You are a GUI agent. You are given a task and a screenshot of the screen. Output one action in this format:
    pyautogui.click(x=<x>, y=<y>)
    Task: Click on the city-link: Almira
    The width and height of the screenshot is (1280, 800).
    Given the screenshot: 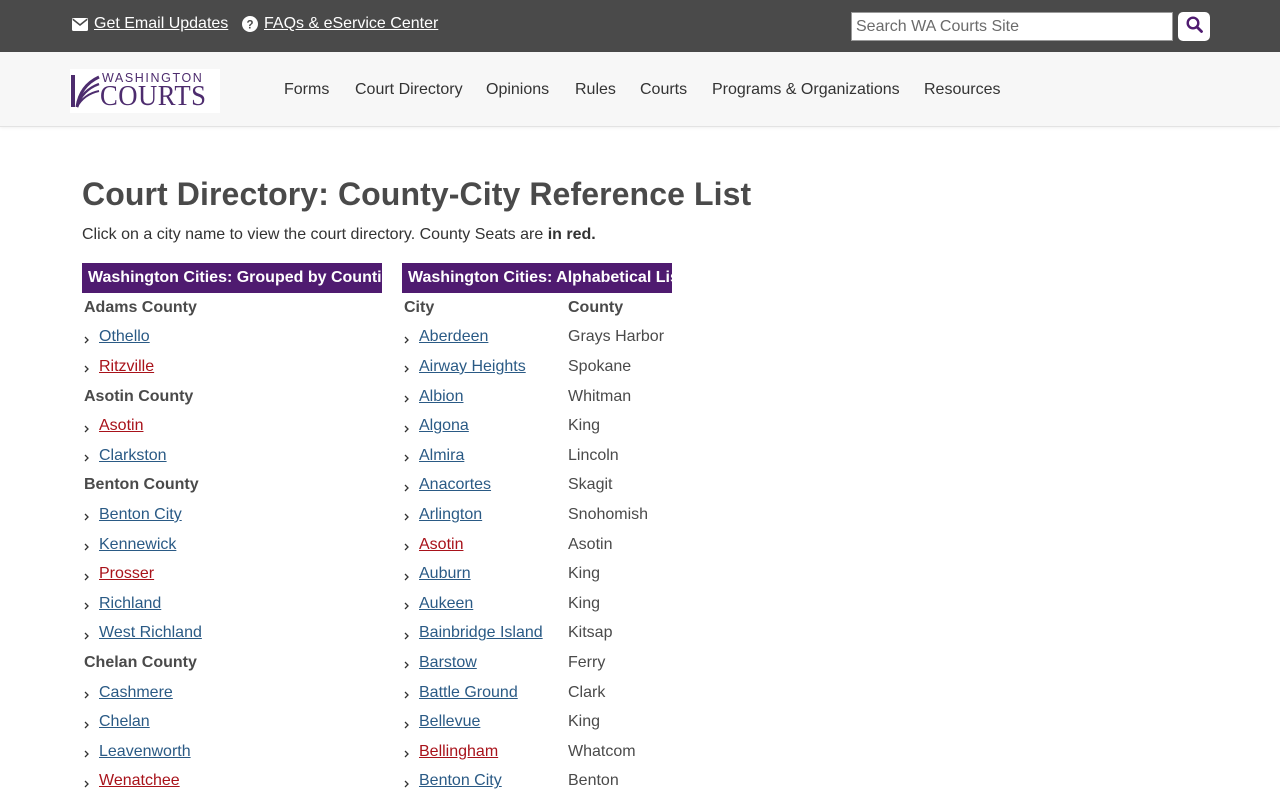 What is the action you would take?
    pyautogui.click(x=441, y=456)
    